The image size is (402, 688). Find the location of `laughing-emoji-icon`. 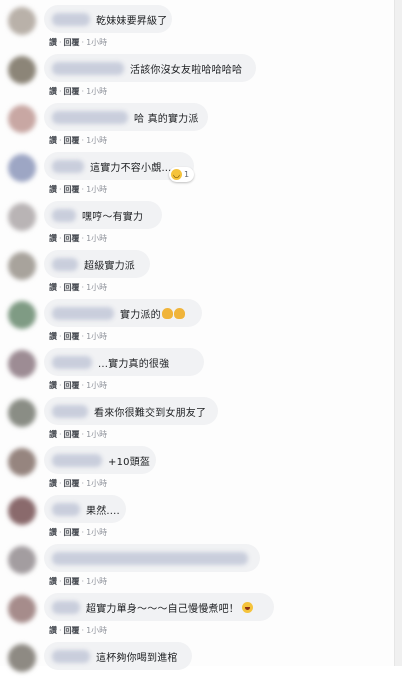

laughing-emoji-icon is located at coordinates (247, 607).